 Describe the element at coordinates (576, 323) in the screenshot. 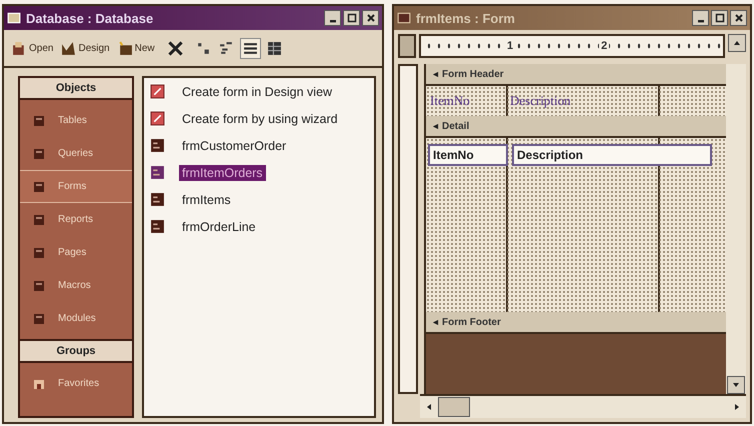

I see `section-bar: Form Footer` at that location.